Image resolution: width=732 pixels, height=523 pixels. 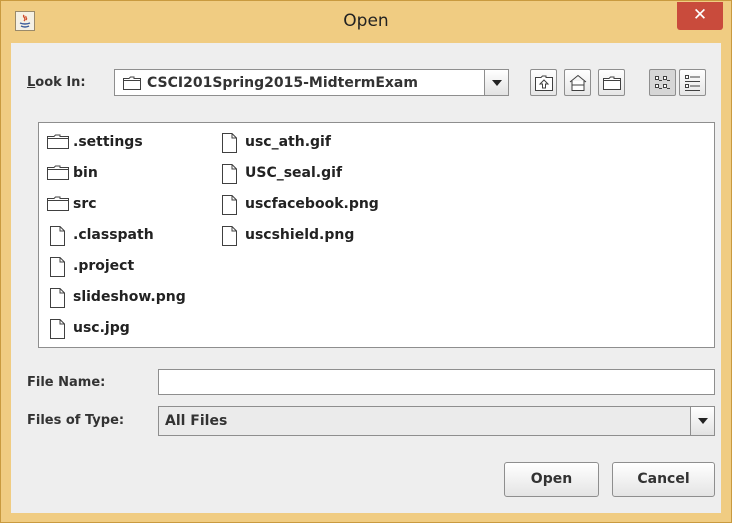 I want to click on new-folder-icon, so click(x=612, y=83).